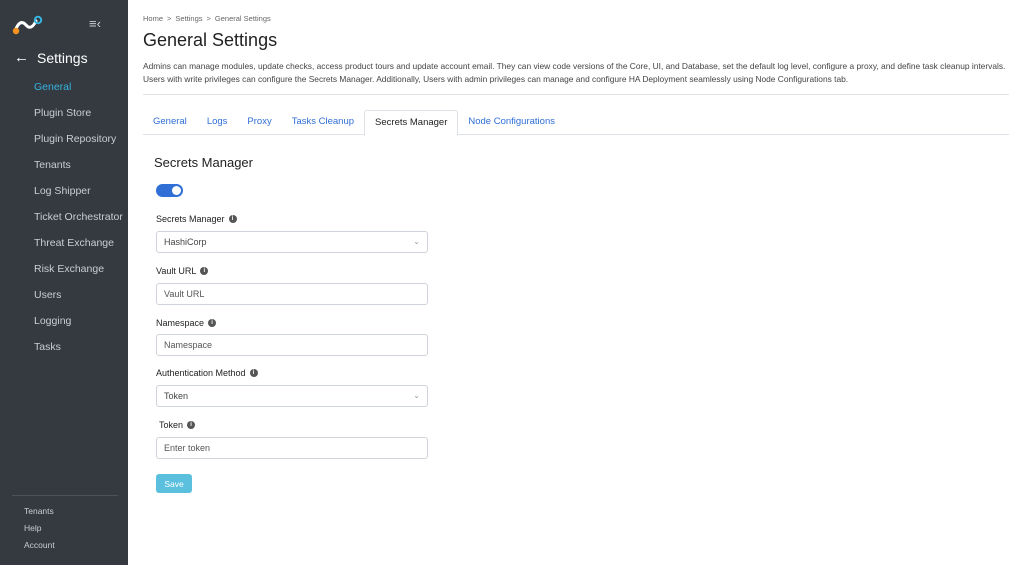 The image size is (1024, 565). What do you see at coordinates (292, 448) in the screenshot?
I see `token-input` at bounding box center [292, 448].